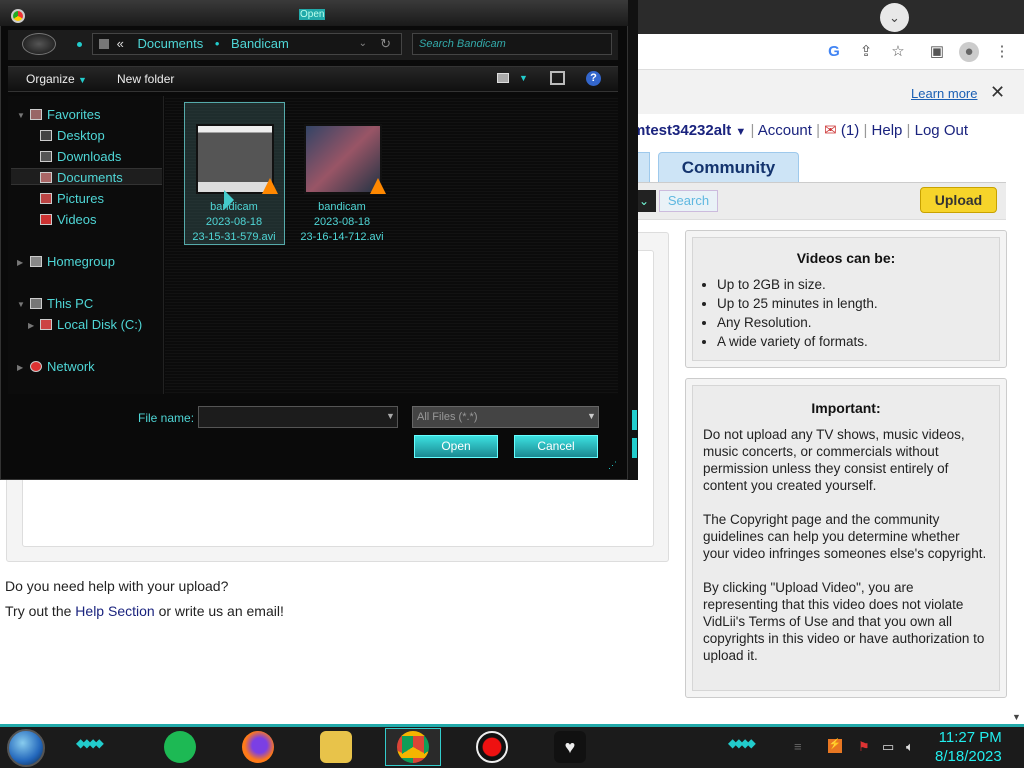 The width and height of the screenshot is (1024, 768). Describe the element at coordinates (46, 135) in the screenshot. I see `desktop-icon` at that location.